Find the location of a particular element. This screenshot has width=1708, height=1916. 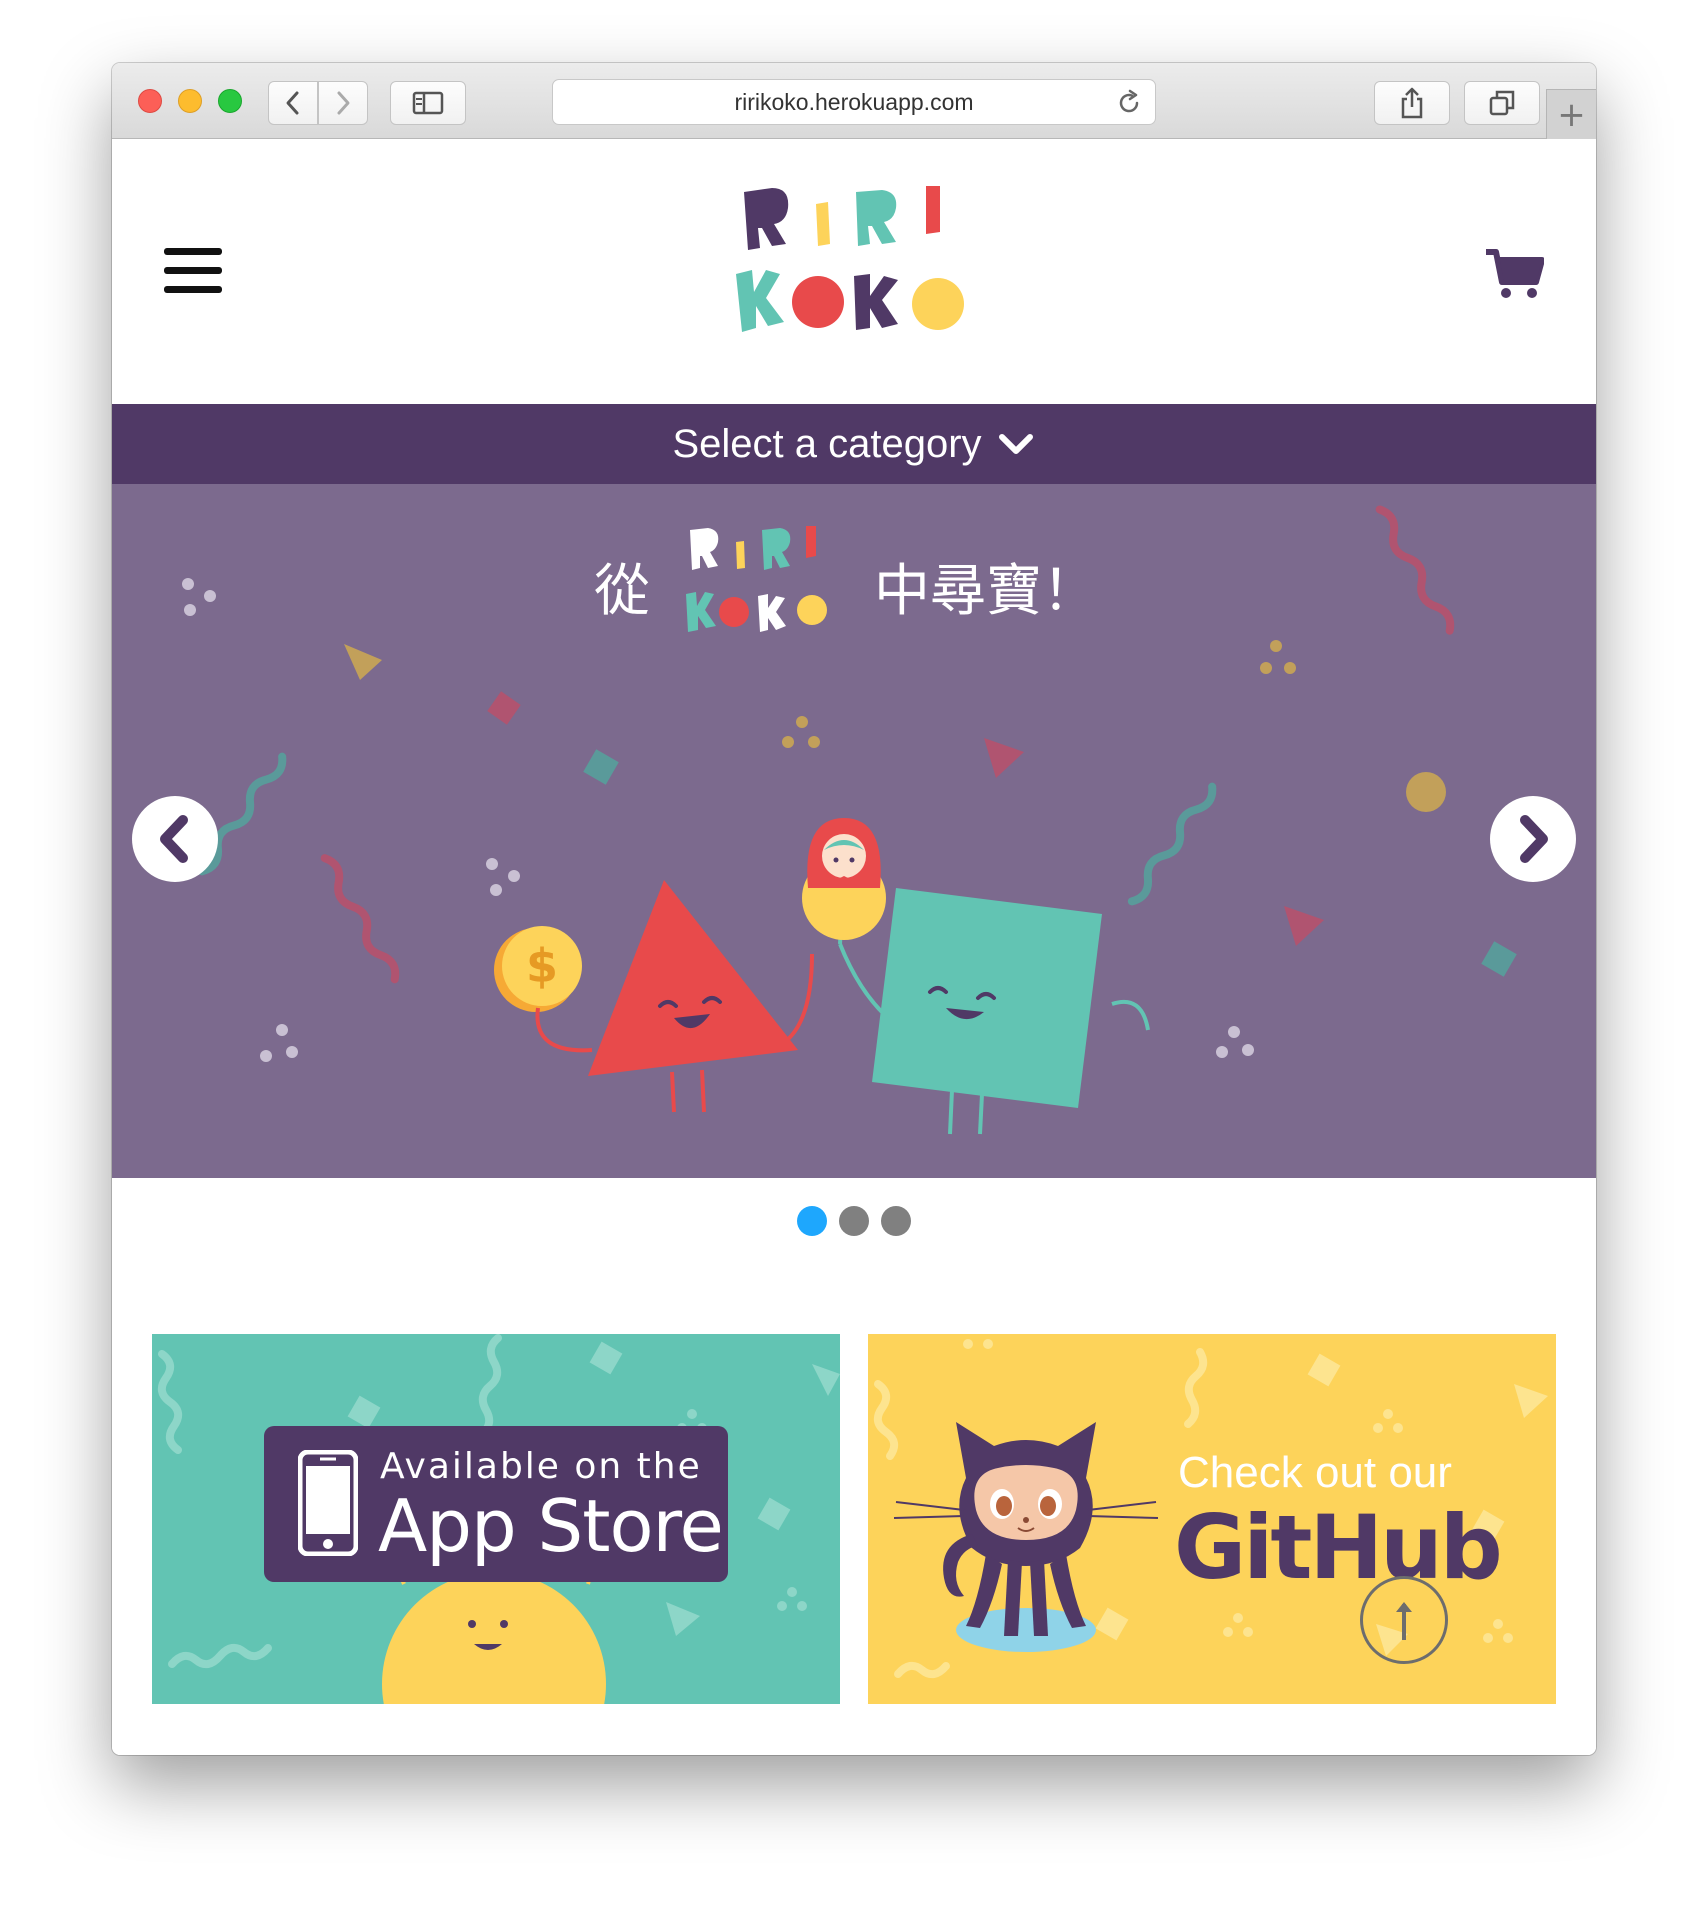

app-store-banner: Available on the App Store is located at coordinates (496, 1519).